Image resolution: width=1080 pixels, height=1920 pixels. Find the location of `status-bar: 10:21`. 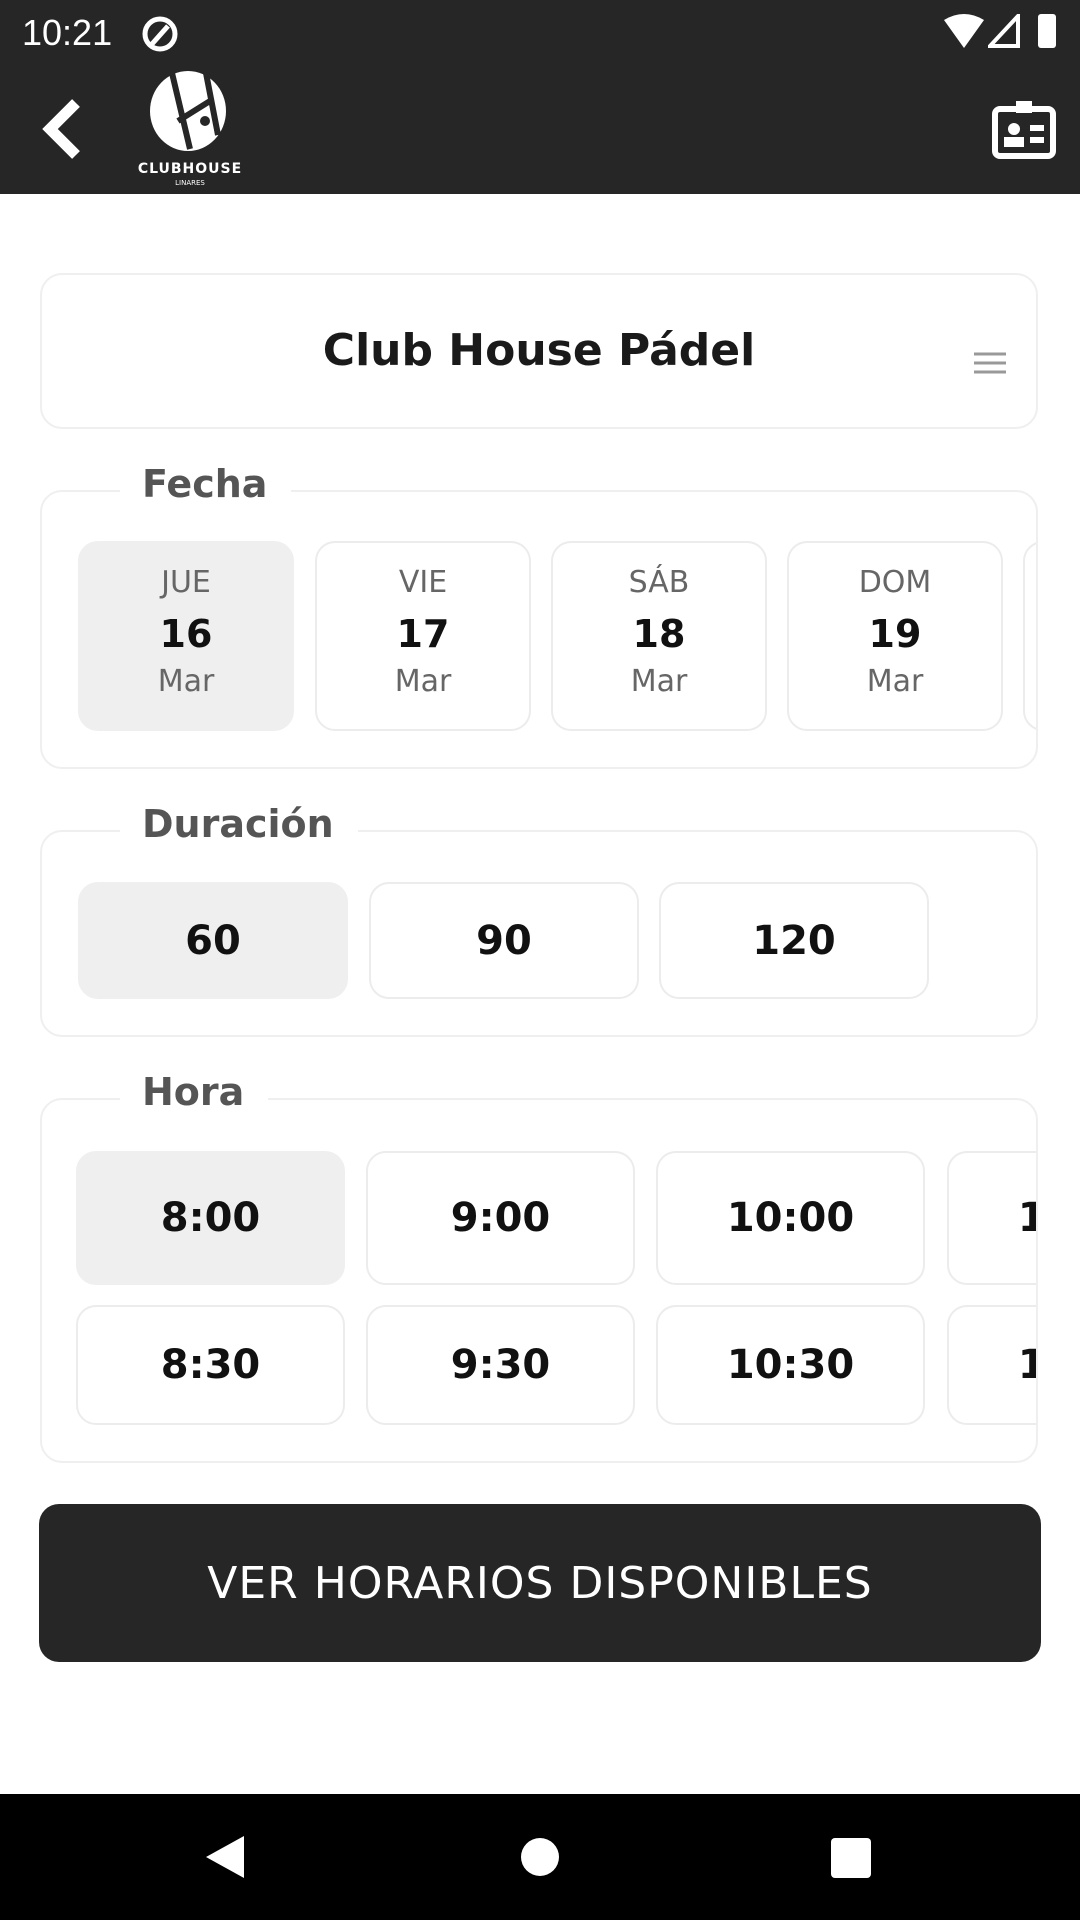

status-bar: 10:21 is located at coordinates (540, 36).